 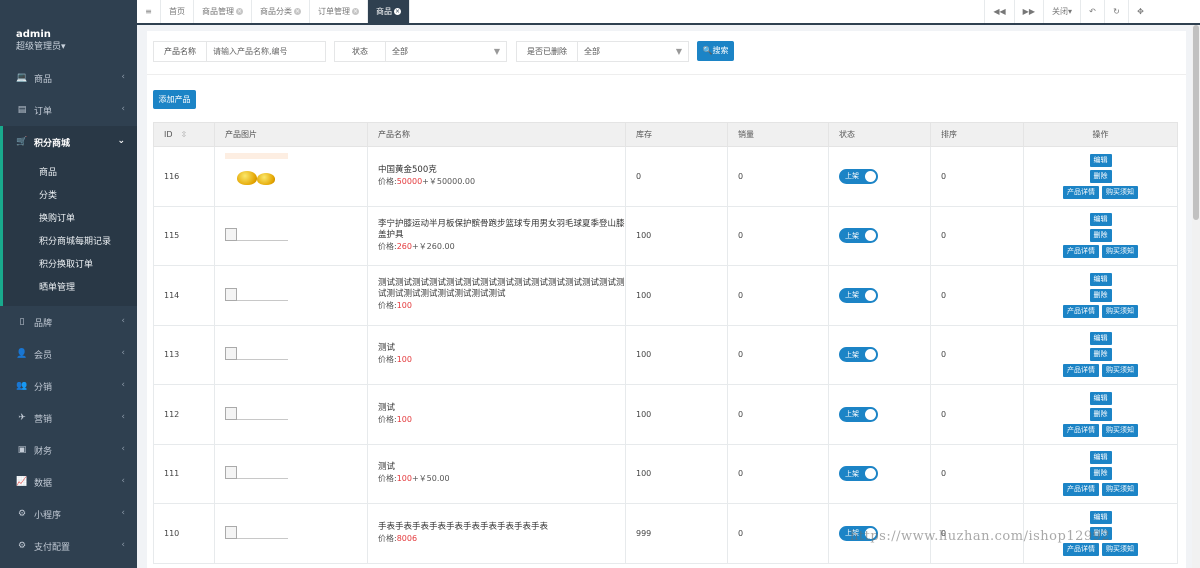 I want to click on tab-1: 商品管理 ×, so click(x=223, y=11).